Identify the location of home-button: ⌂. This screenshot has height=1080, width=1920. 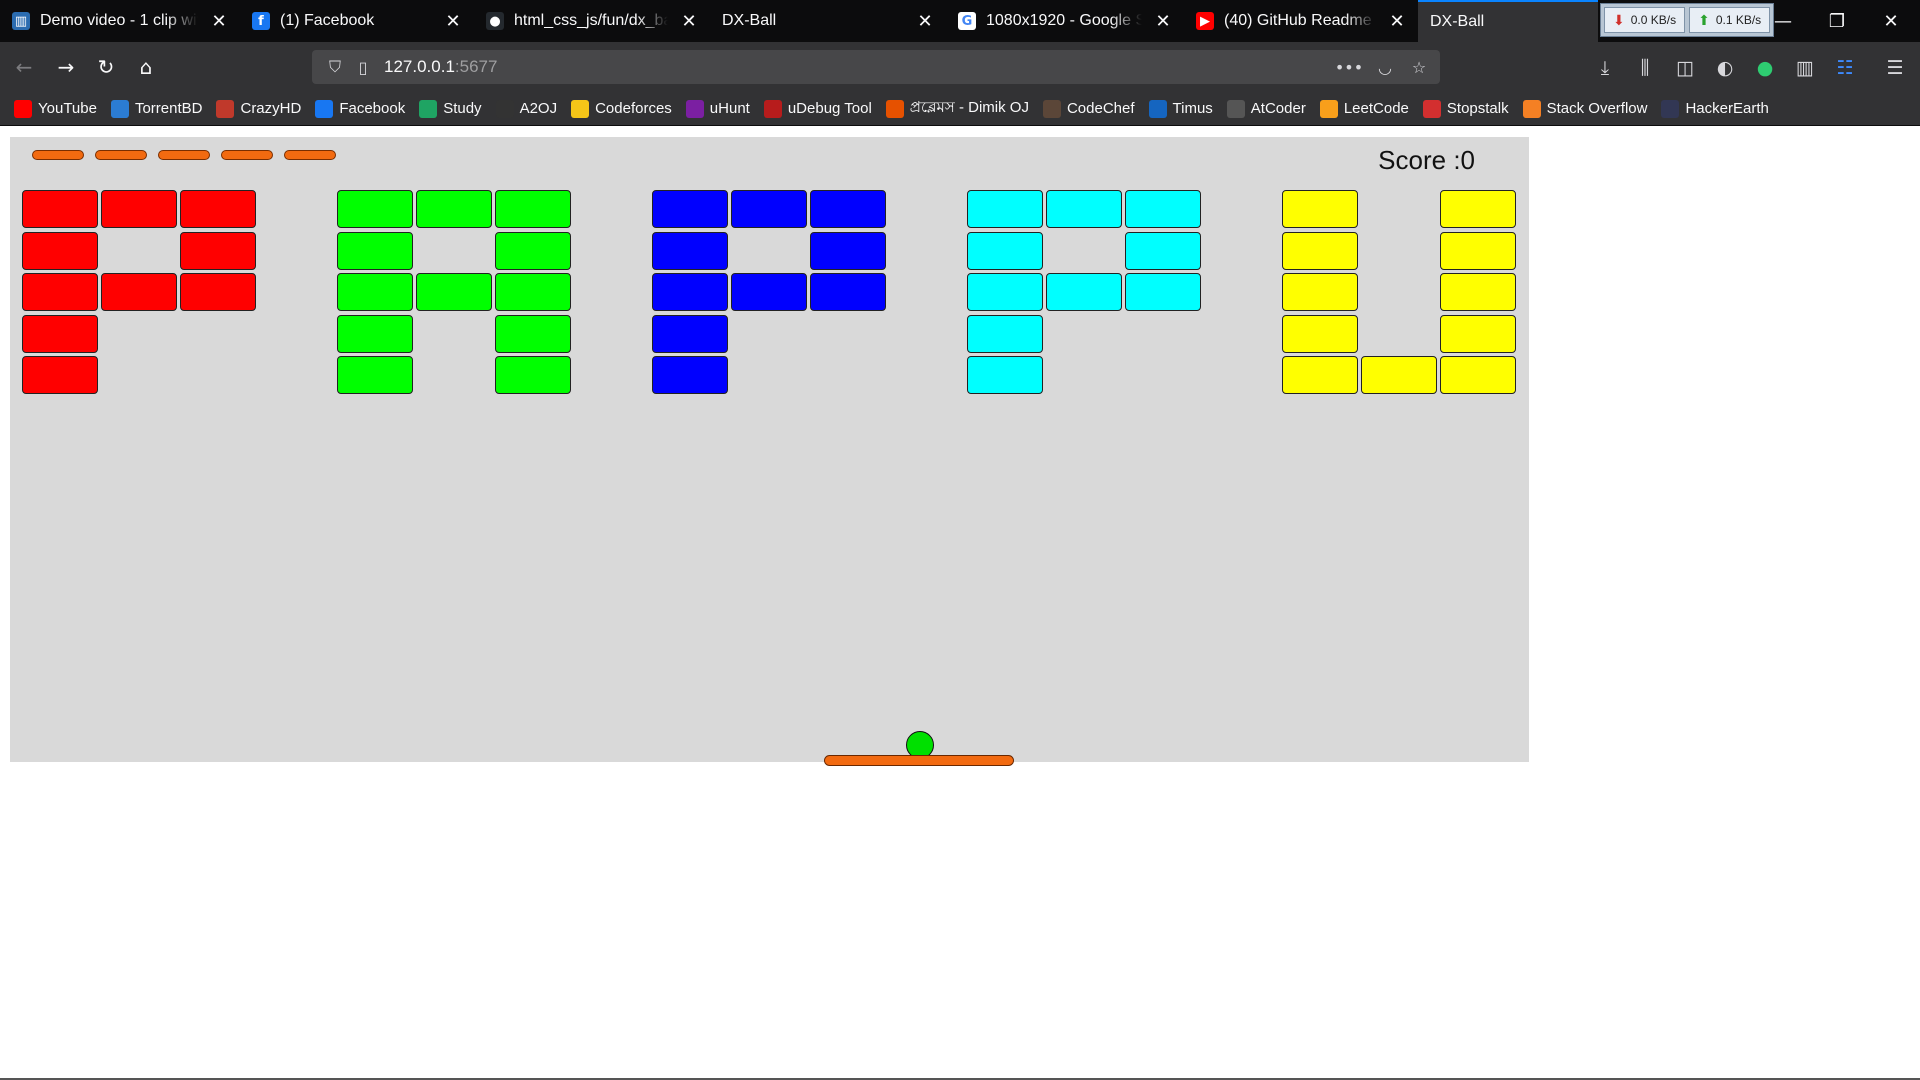
(146, 67).